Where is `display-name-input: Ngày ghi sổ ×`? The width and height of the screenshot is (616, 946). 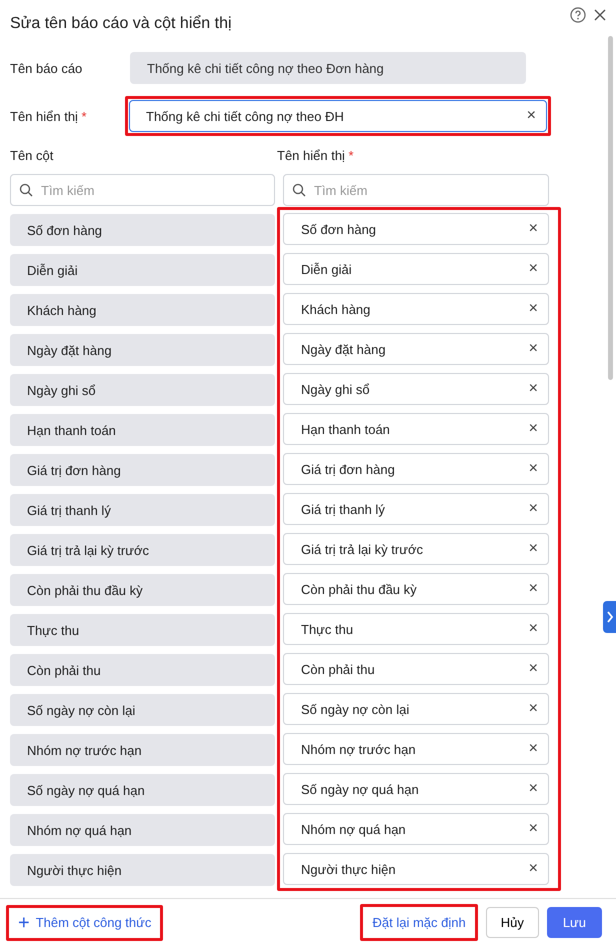 display-name-input: Ngày ghi sổ × is located at coordinates (416, 389).